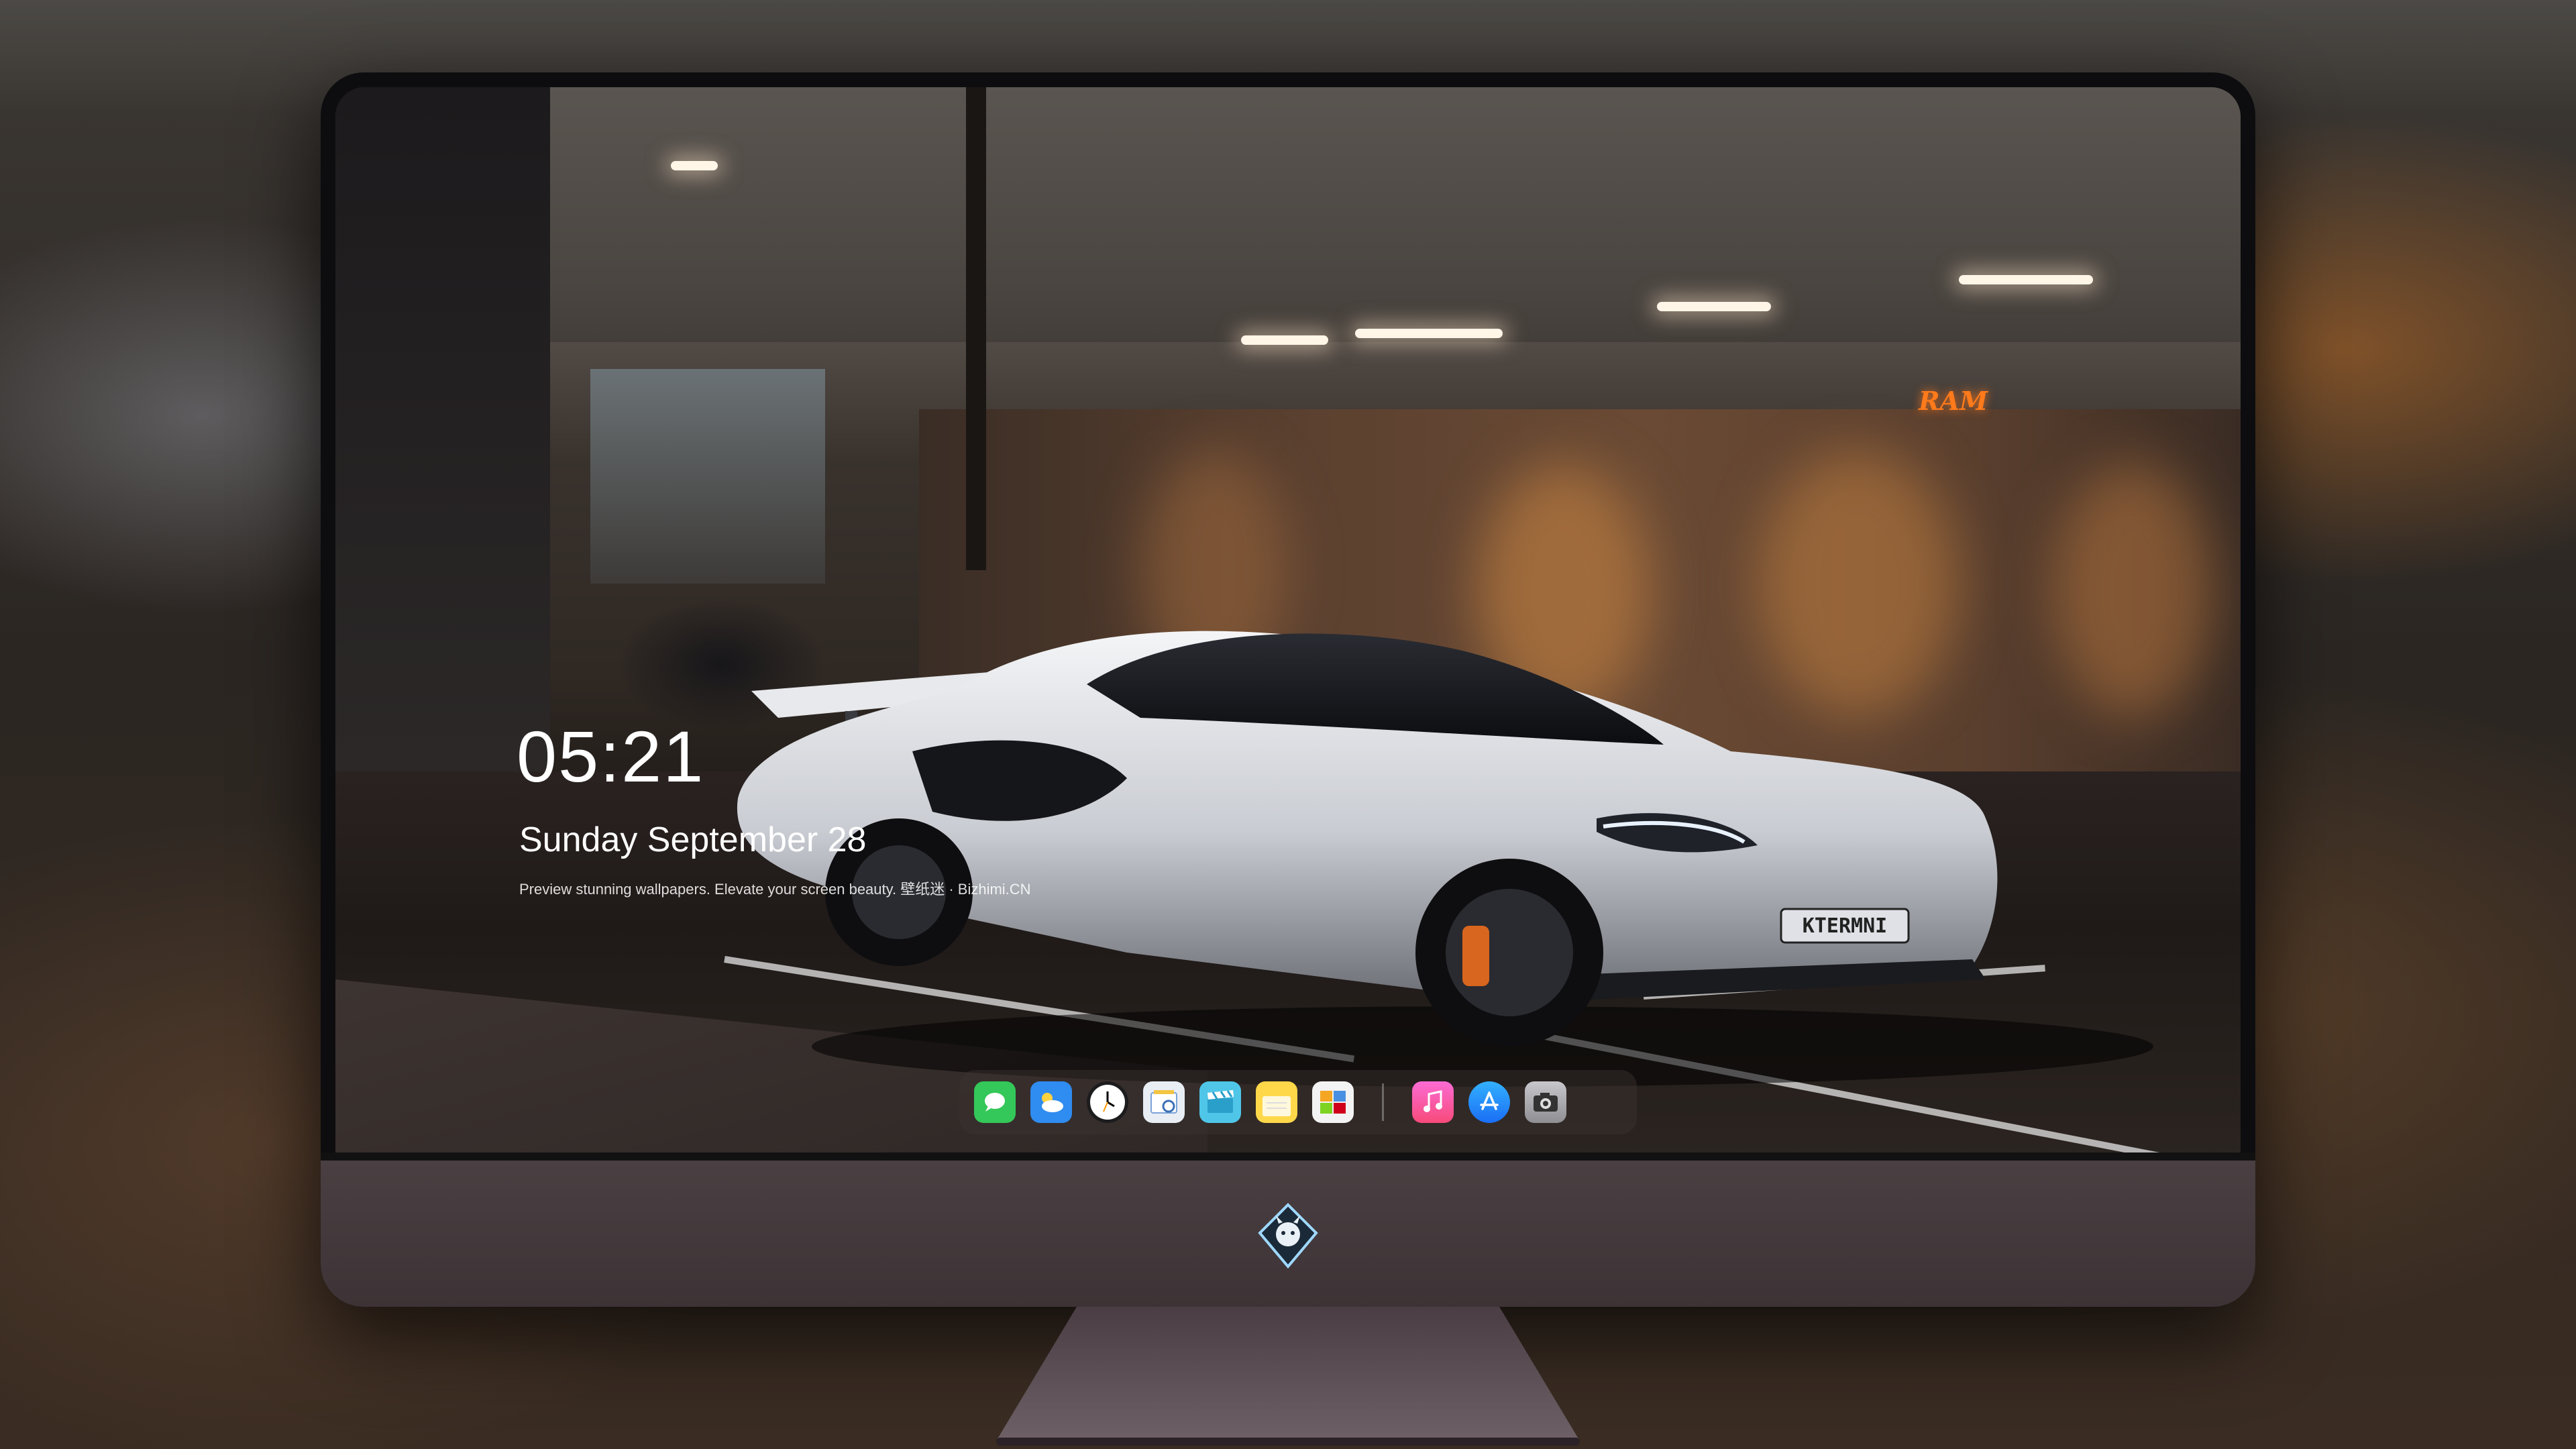 Image resolution: width=2576 pixels, height=1449 pixels. What do you see at coordinates (1333, 1102) in the screenshot?
I see `photo-booth-icon` at bounding box center [1333, 1102].